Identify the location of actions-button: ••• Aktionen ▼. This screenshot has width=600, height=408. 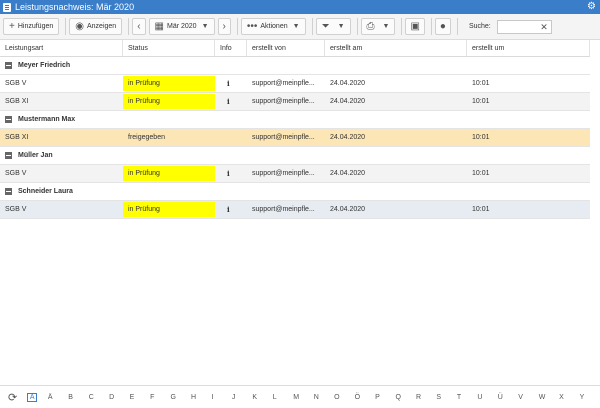
(273, 26).